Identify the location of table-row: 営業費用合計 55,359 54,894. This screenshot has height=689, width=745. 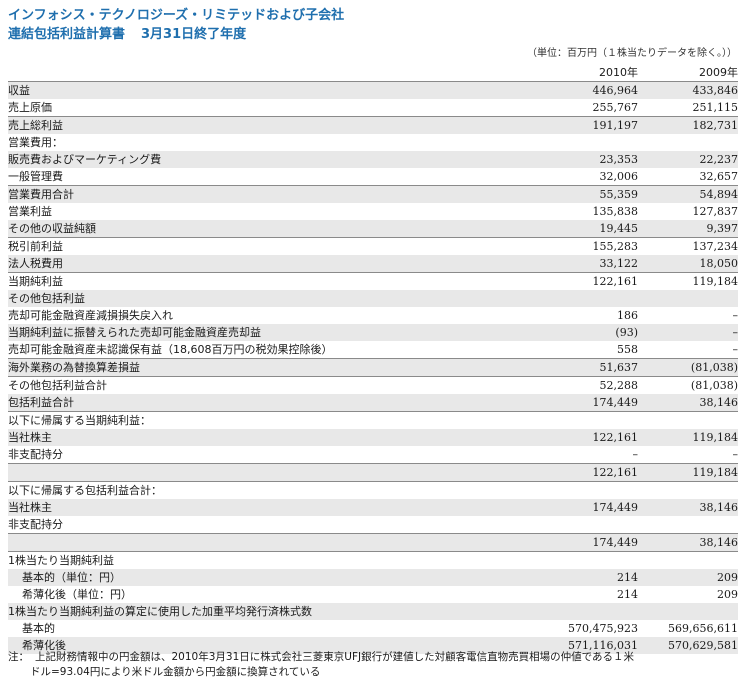
(373, 194).